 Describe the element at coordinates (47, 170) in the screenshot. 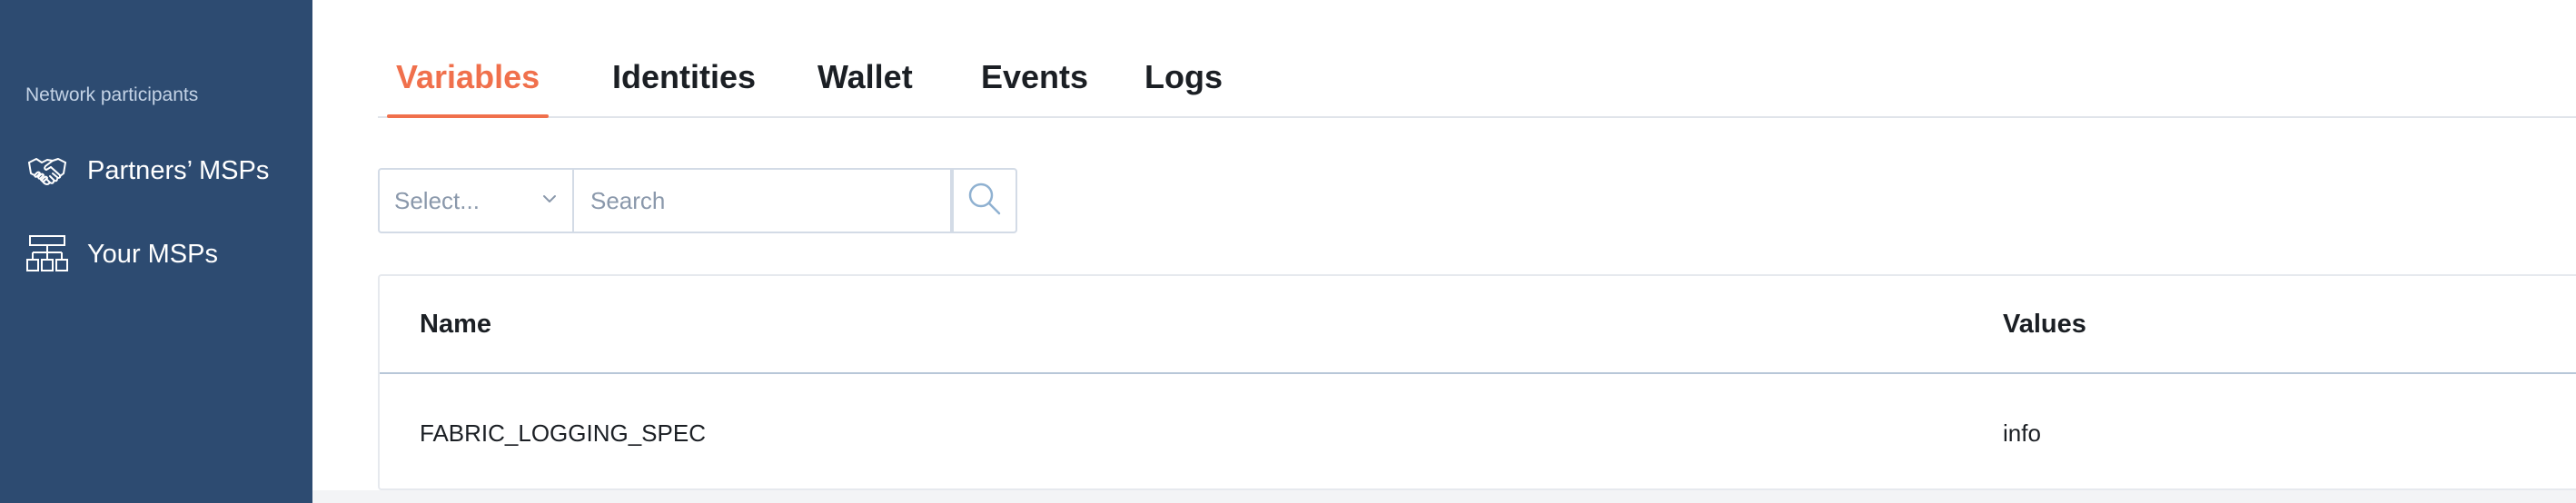

I see `handshake-icon` at that location.